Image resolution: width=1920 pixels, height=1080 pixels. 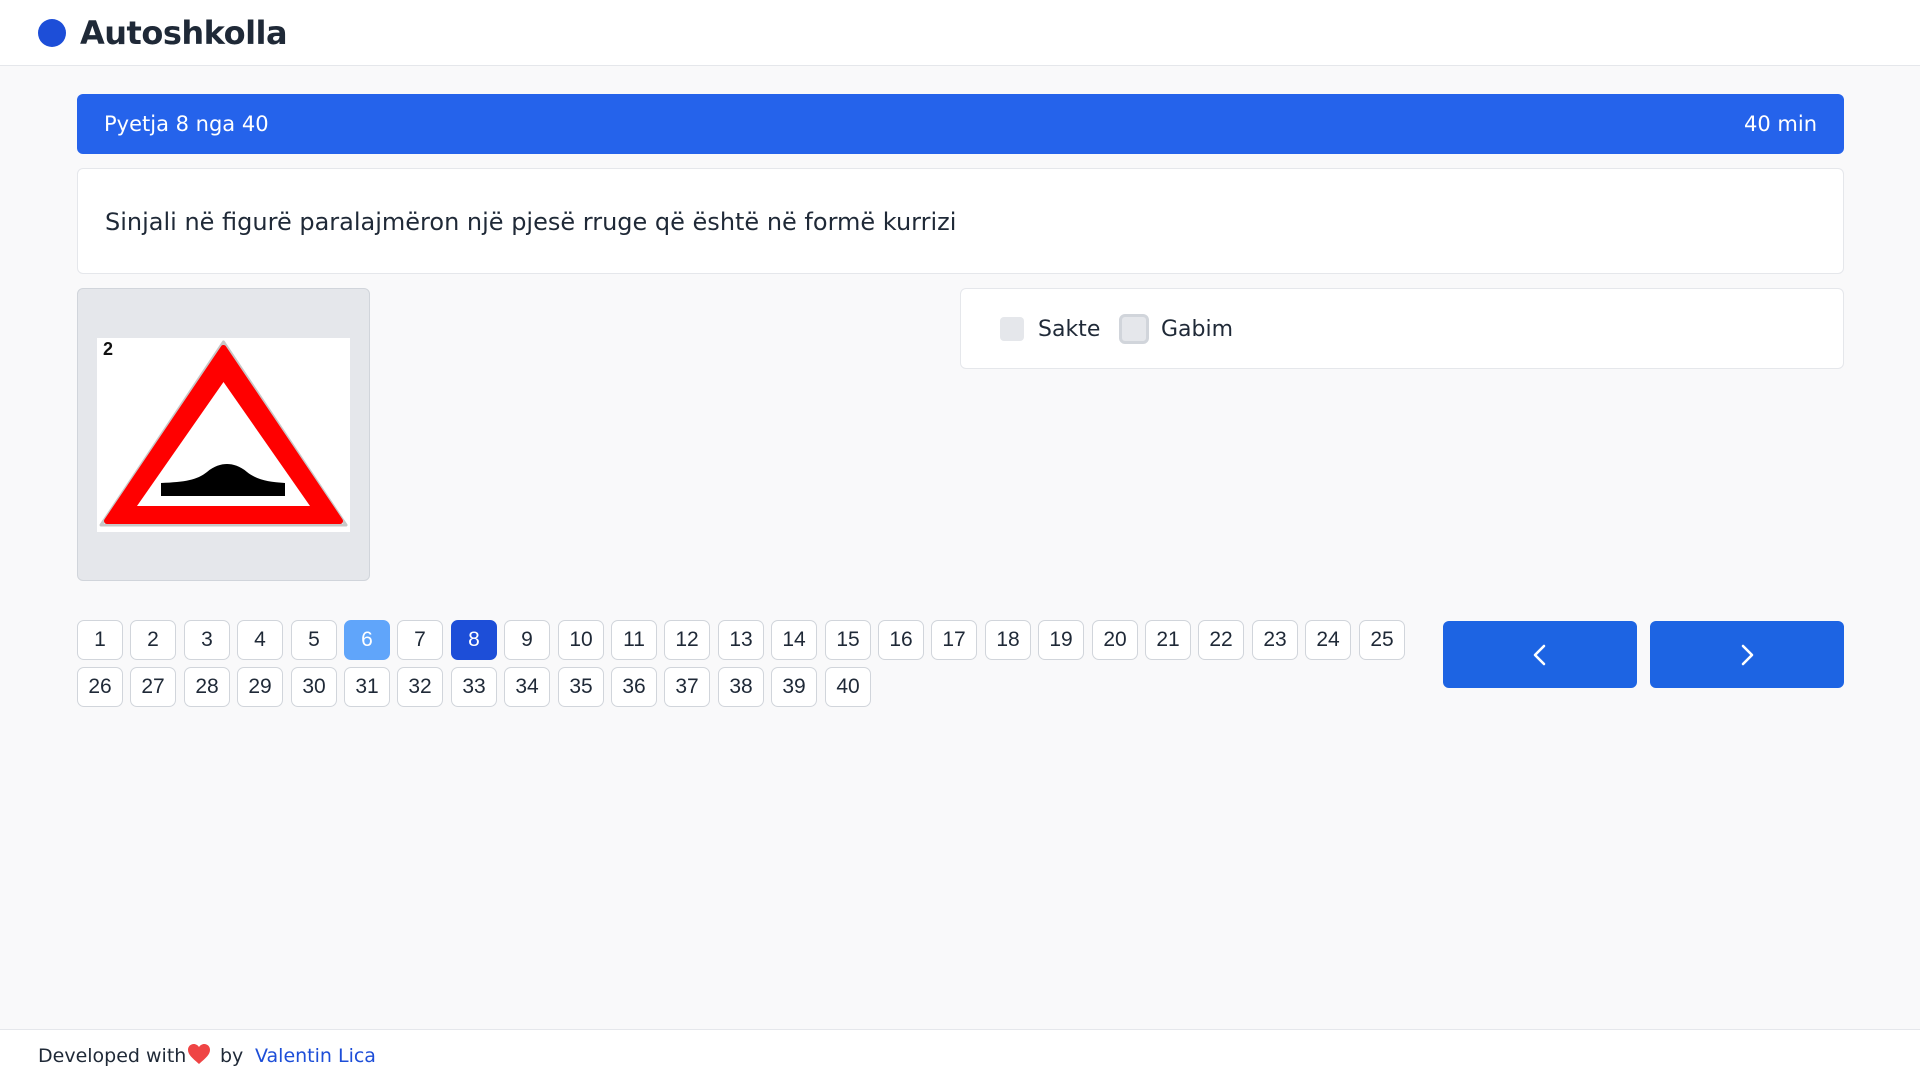 What do you see at coordinates (794, 640) in the screenshot?
I see `page-button-14: 14` at bounding box center [794, 640].